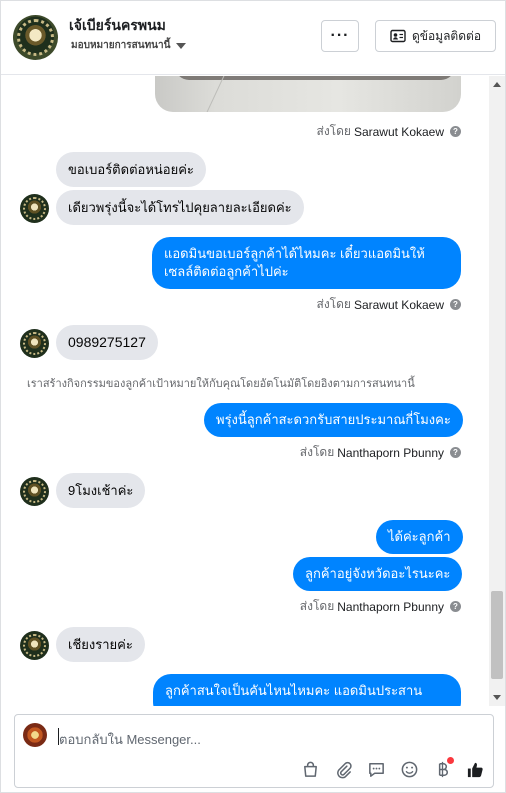  I want to click on outgoing-message: ได้ค่ะลูกค้า, so click(419, 537).